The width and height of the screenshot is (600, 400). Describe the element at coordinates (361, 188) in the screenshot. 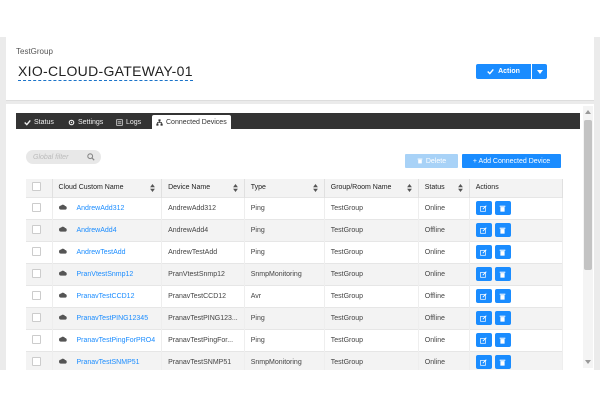

I see `column-label: Group/Room Name` at that location.